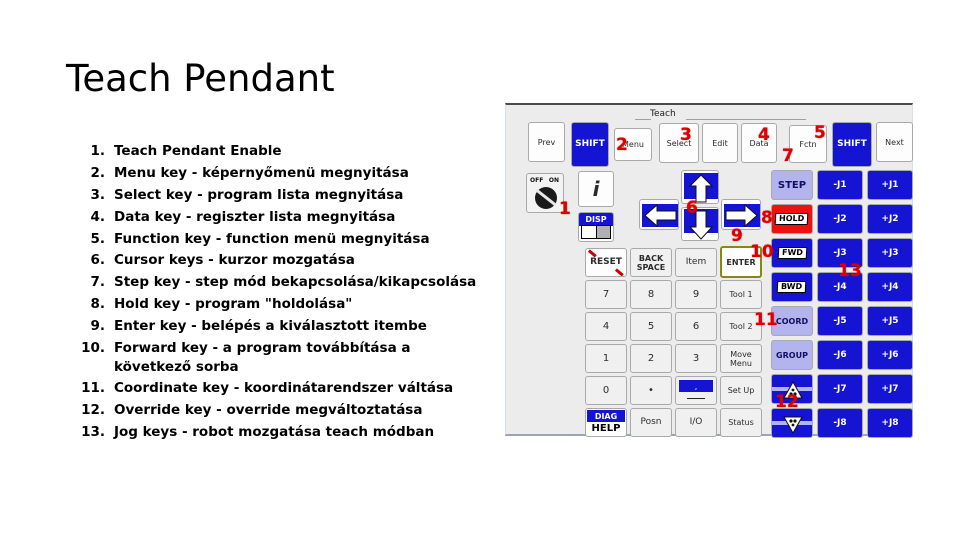  I want to click on jog-key-minus-j4: -J4, so click(840, 287).